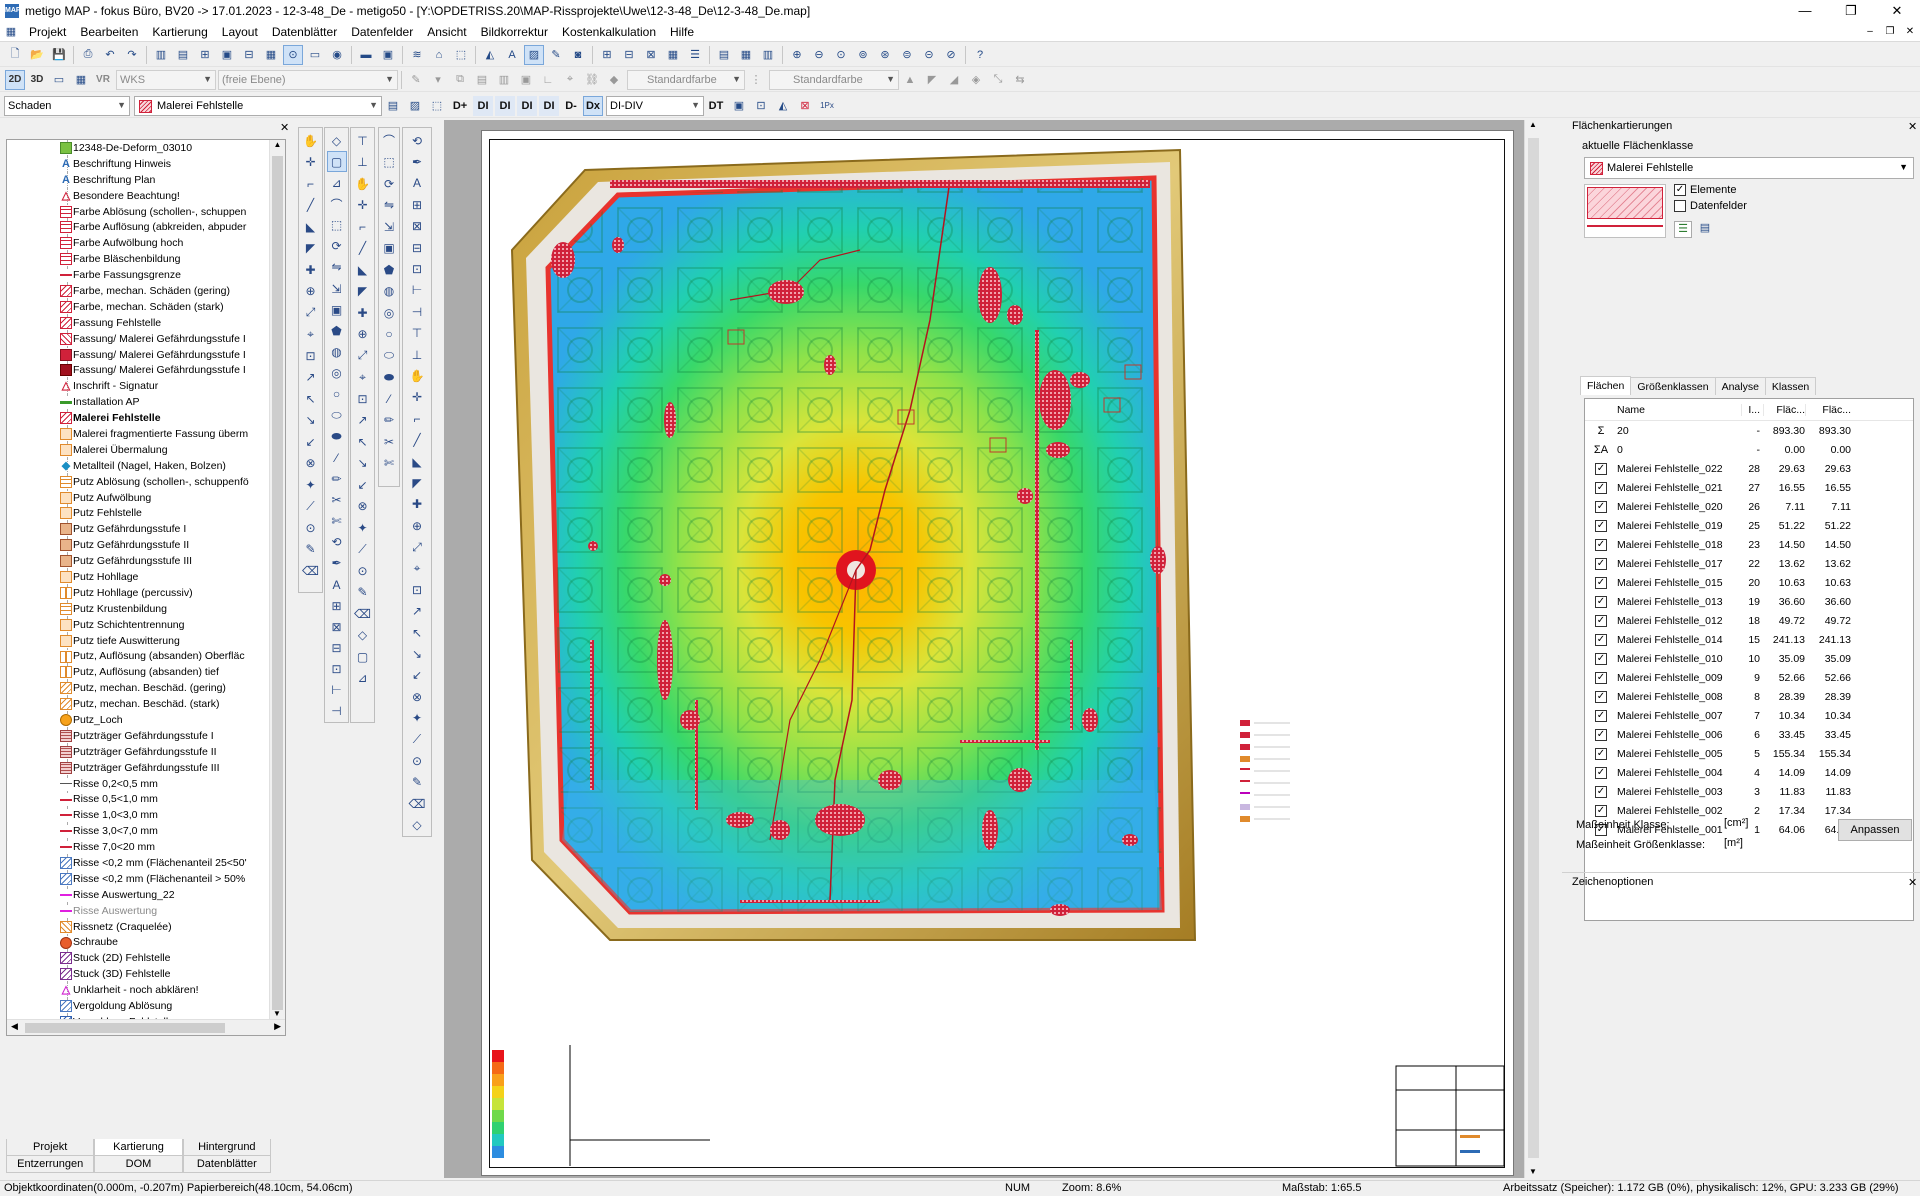  What do you see at coordinates (59, 55) in the screenshot?
I see `save-icon: 💾` at bounding box center [59, 55].